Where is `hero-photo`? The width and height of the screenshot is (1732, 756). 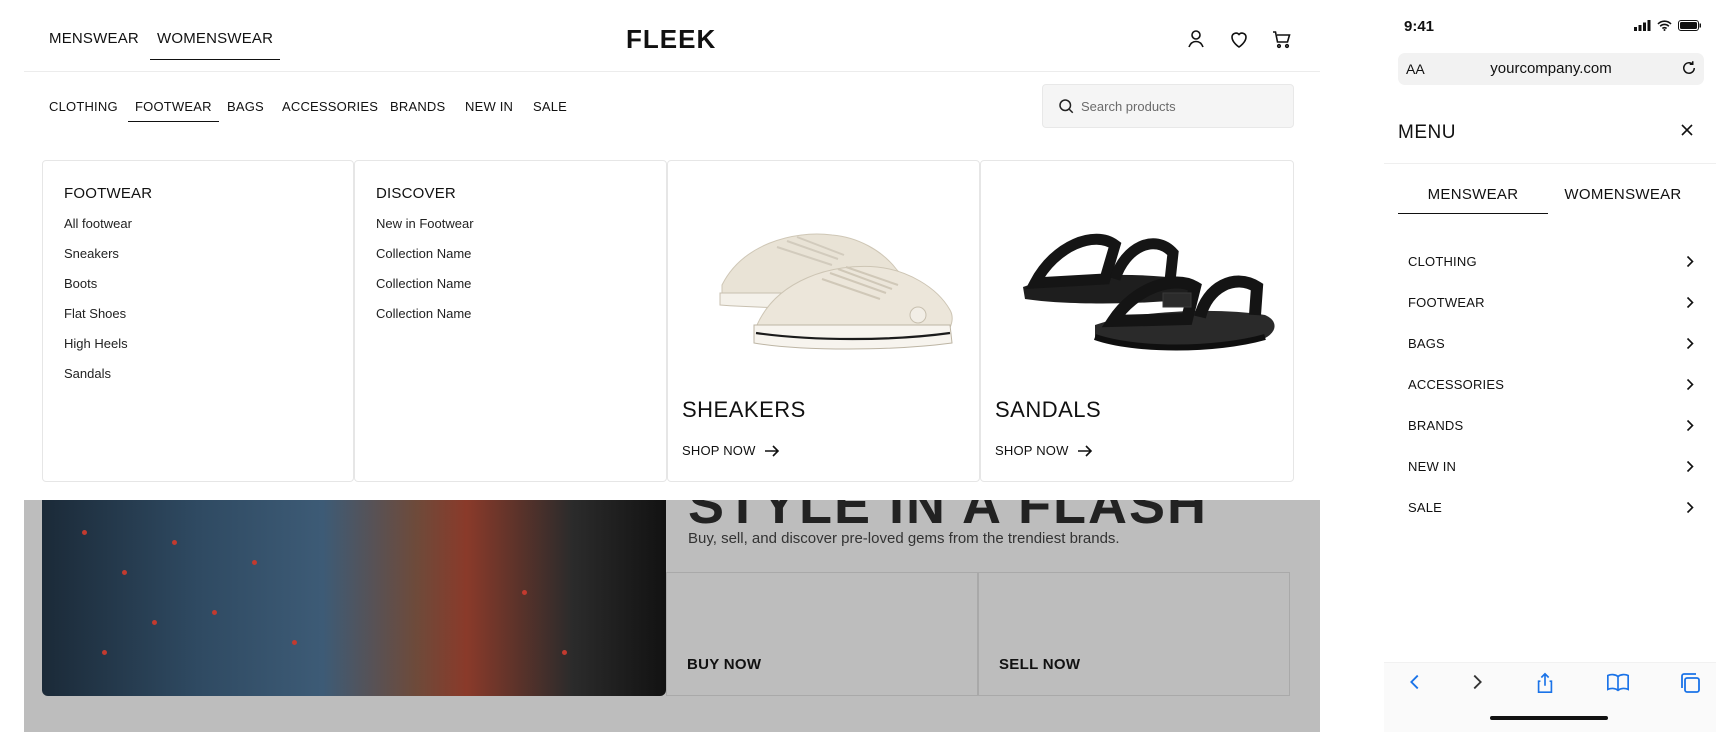
hero-photo is located at coordinates (354, 598).